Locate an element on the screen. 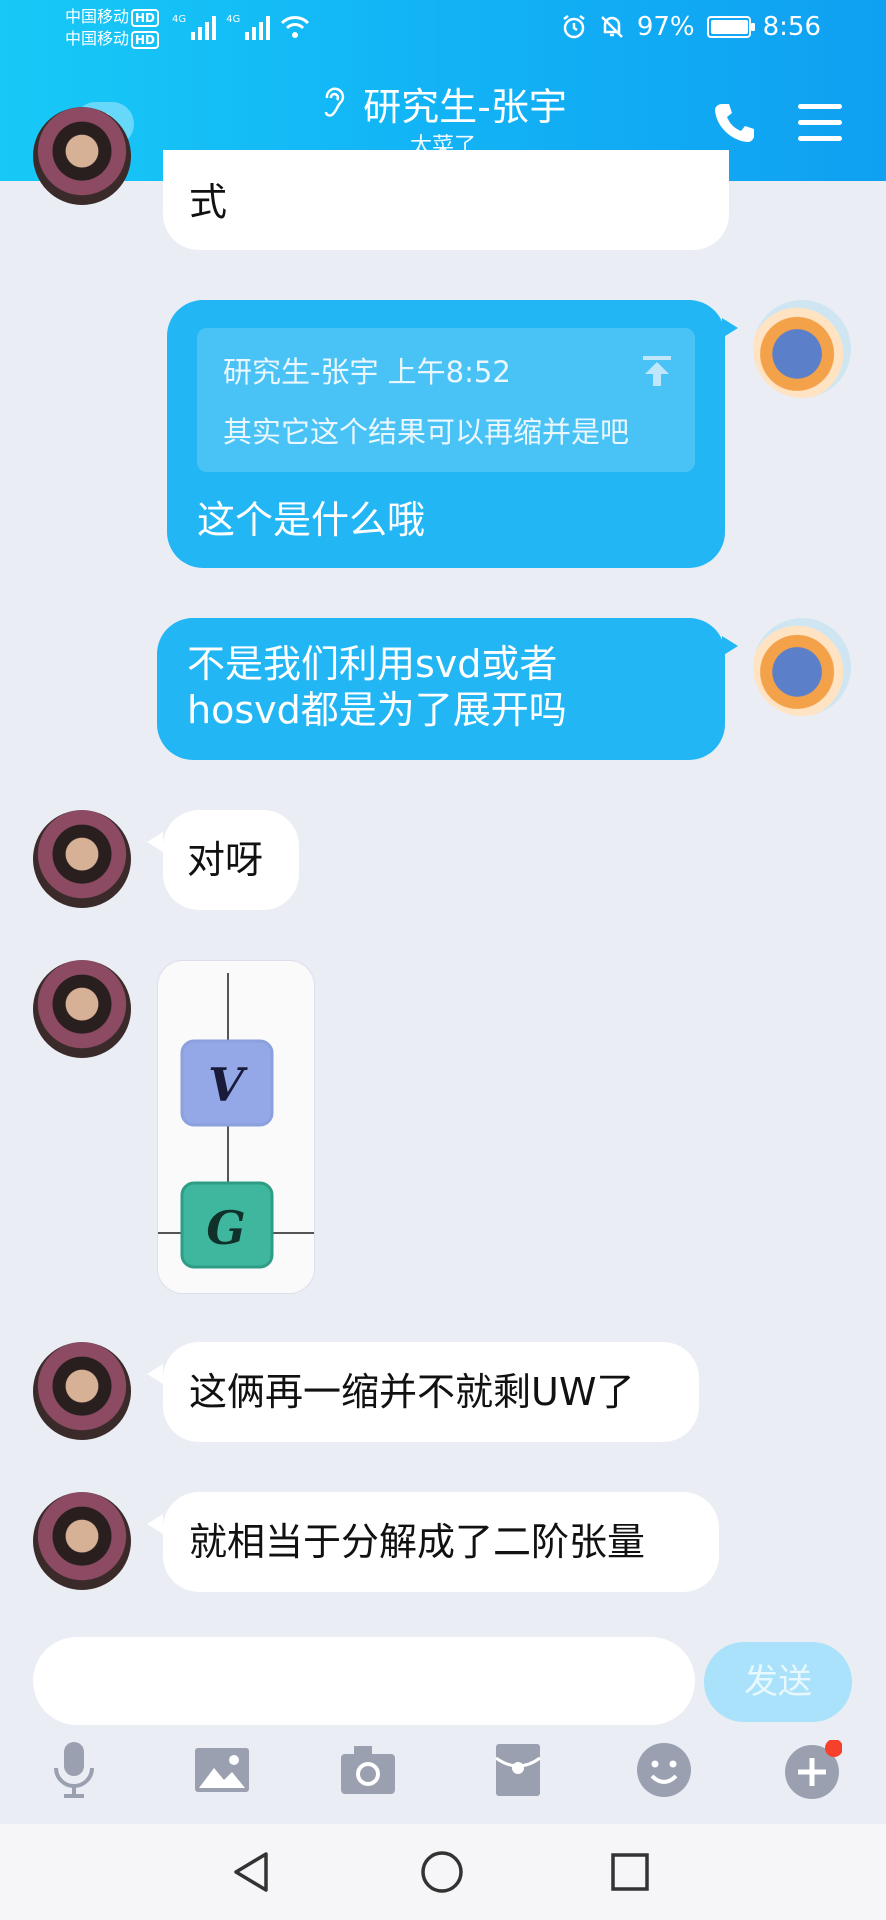  system-nav-bar is located at coordinates (443, 1872).